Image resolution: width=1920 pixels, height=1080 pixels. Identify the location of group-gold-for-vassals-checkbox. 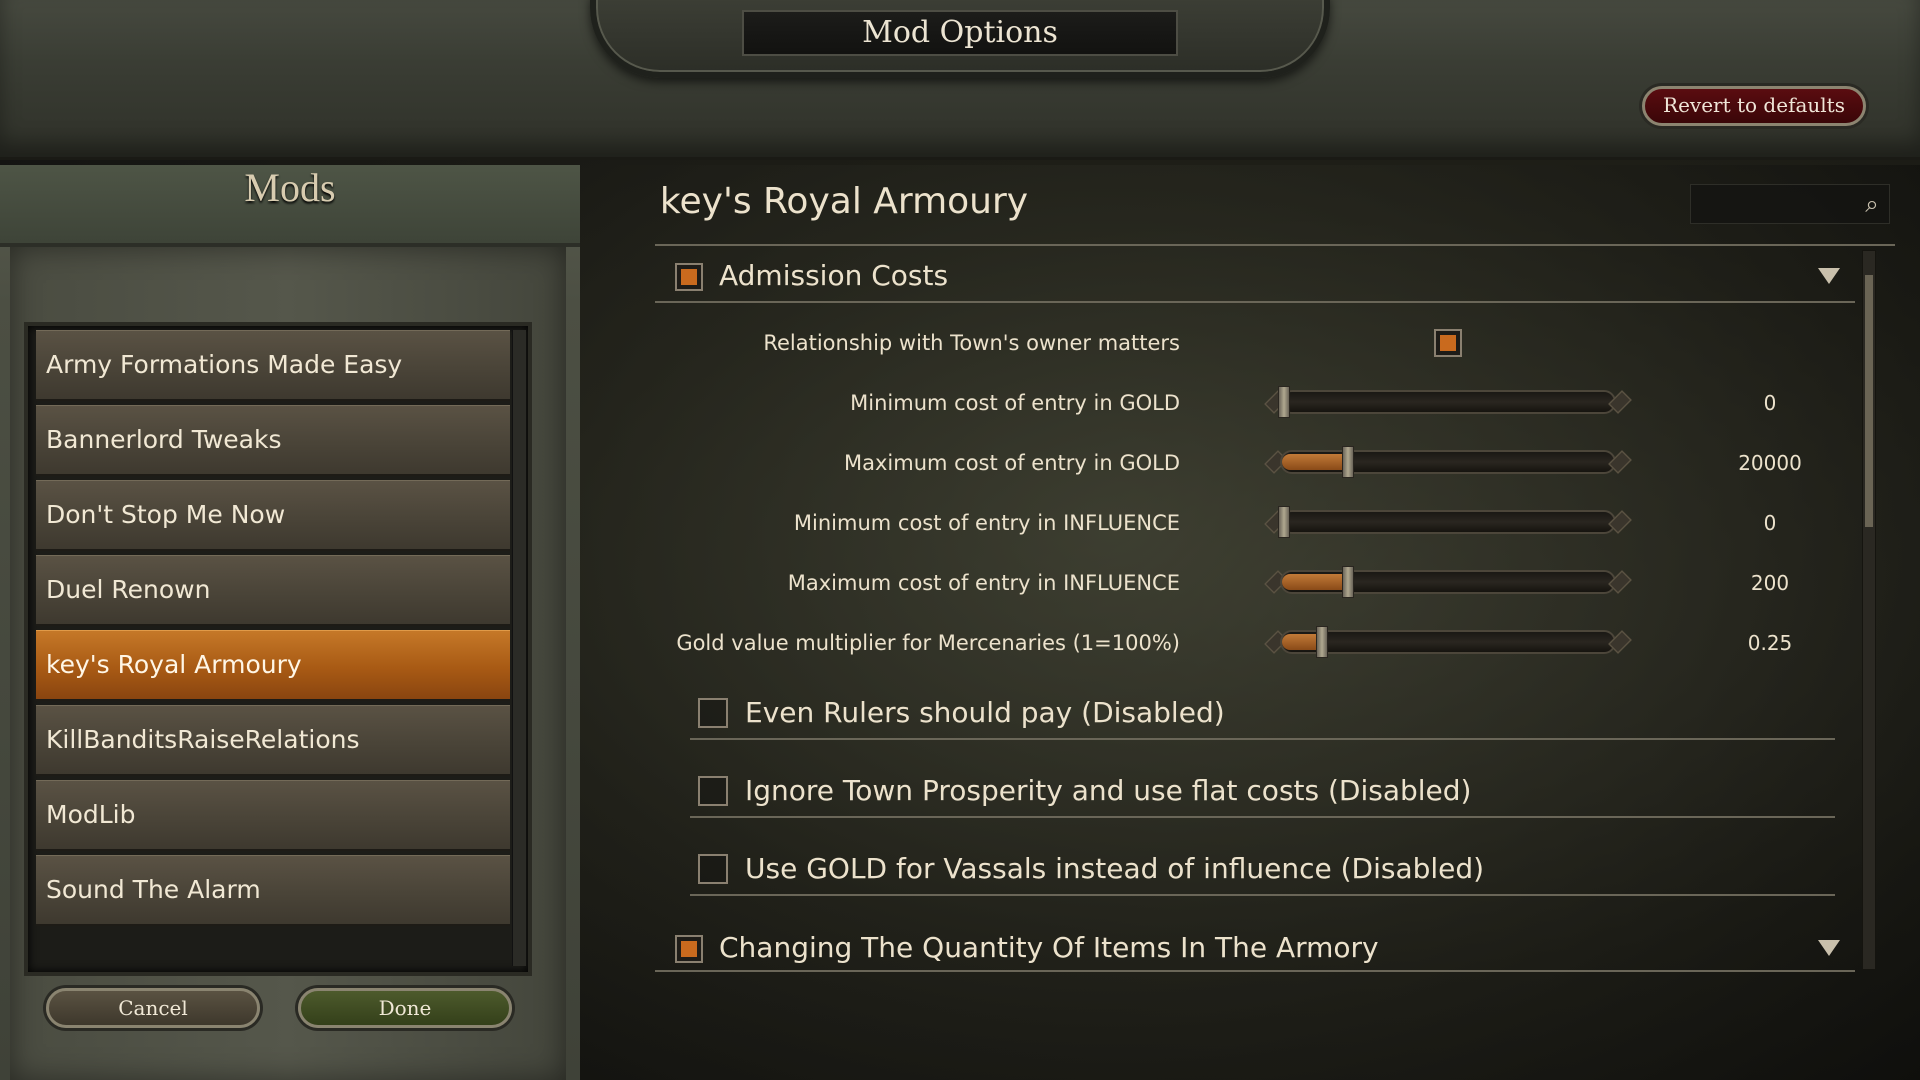
(713, 869).